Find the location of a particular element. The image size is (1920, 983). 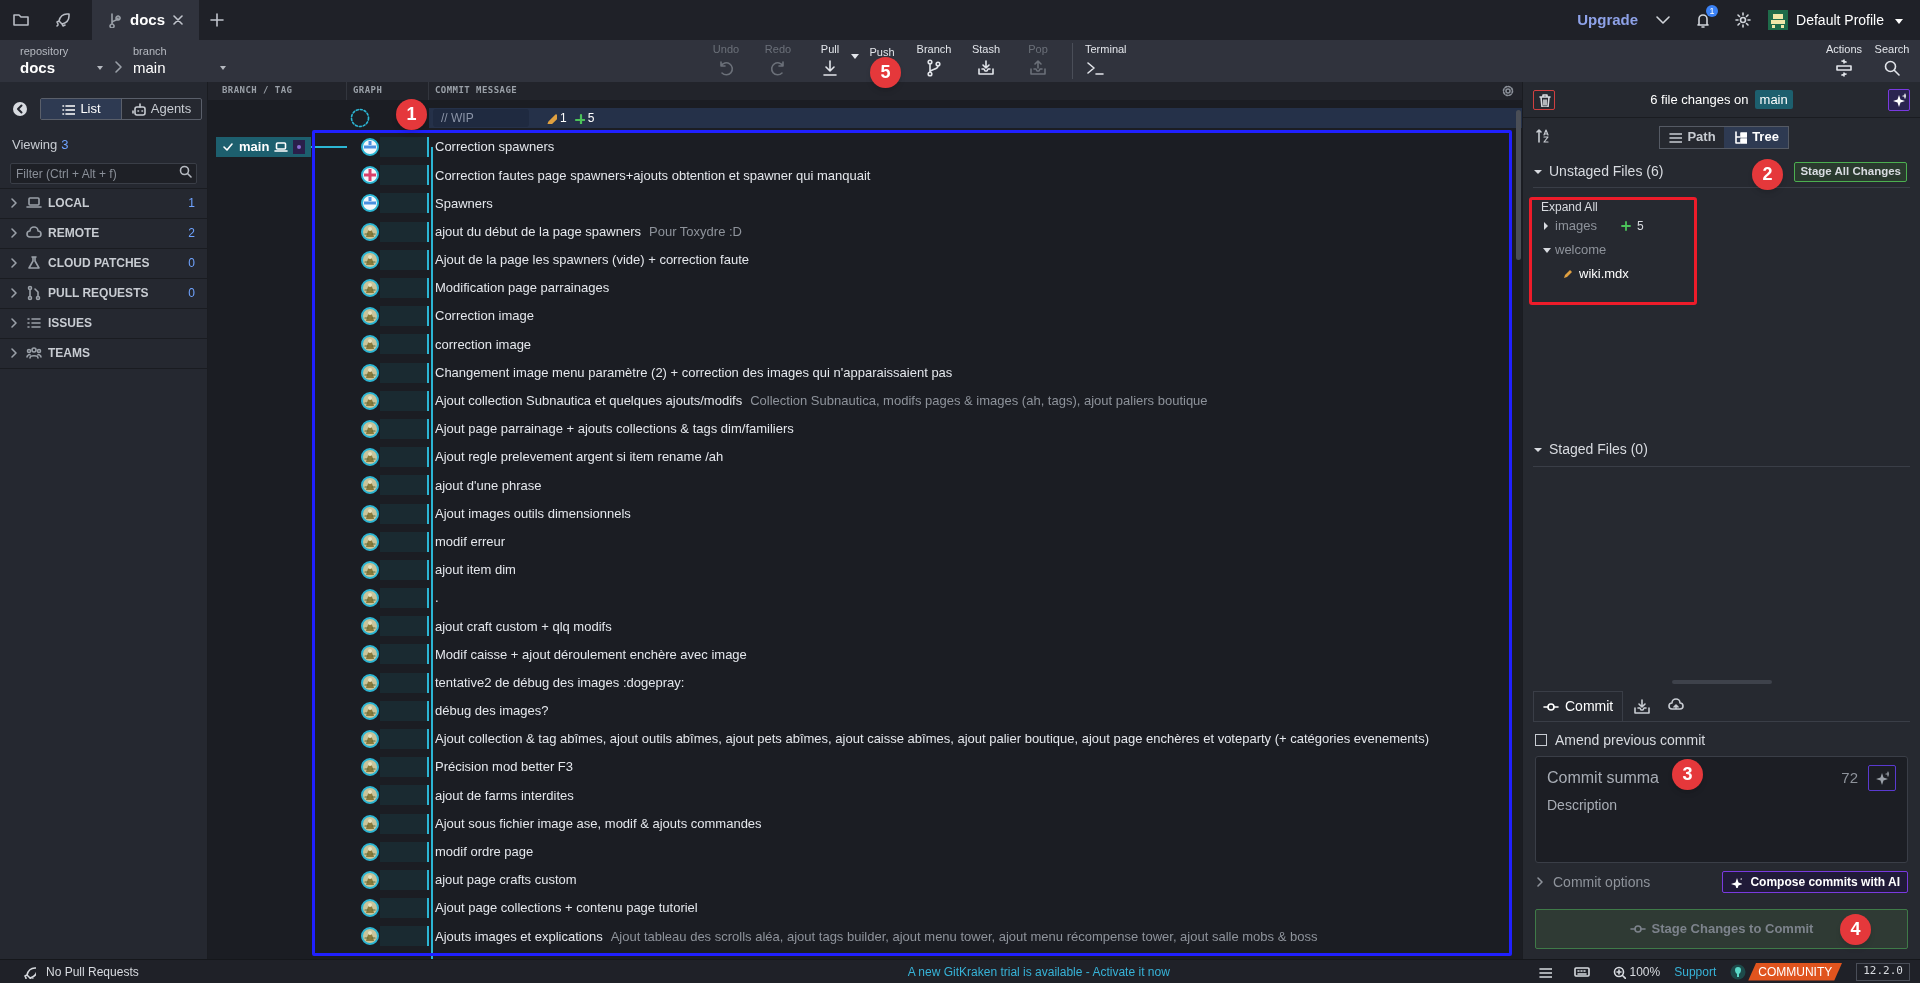

toolbar-button: Stash is located at coordinates (986, 61).